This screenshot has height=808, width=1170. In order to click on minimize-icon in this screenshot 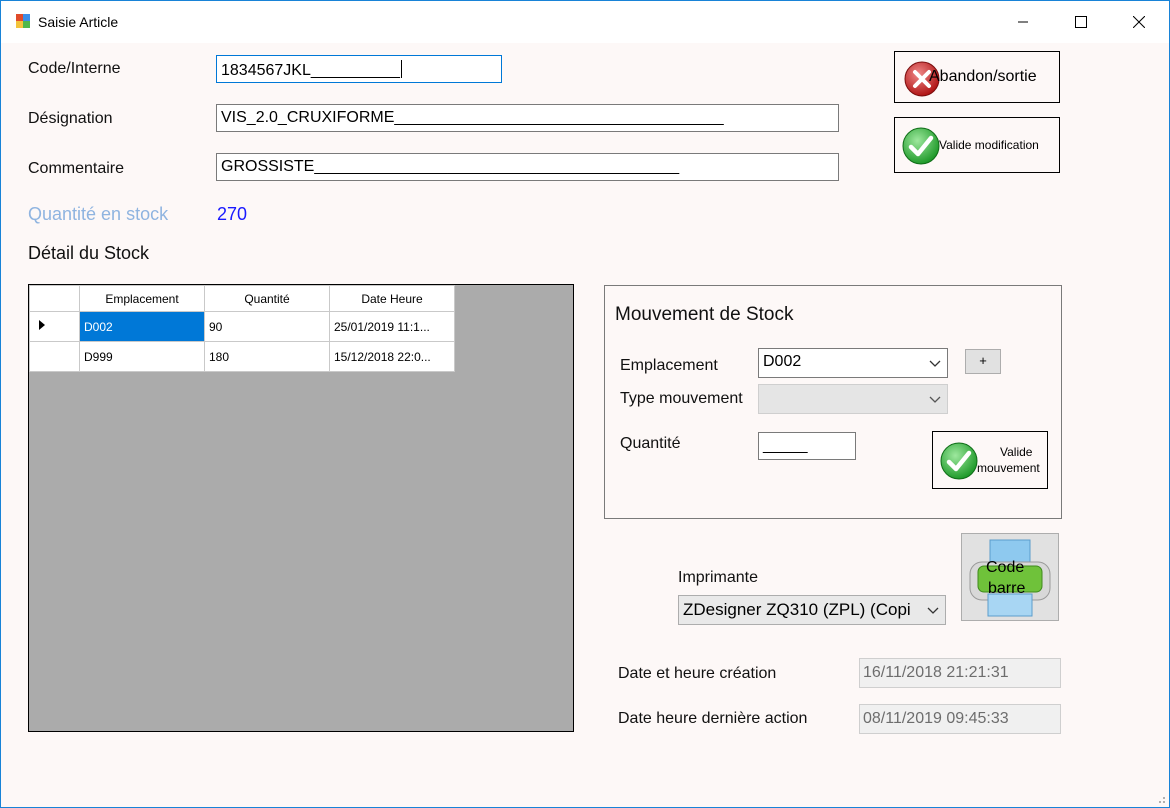, I will do `click(1023, 22)`.